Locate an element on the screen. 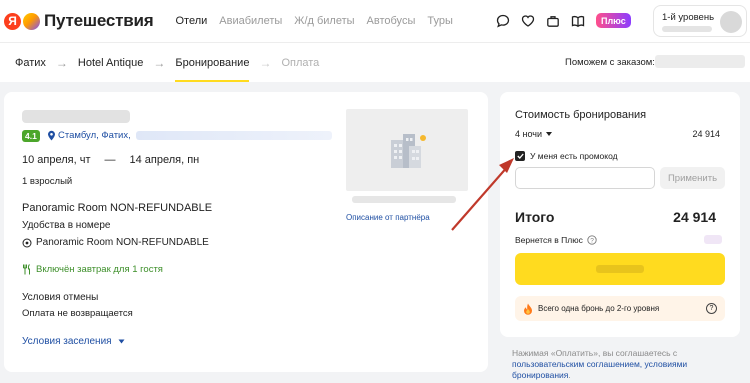 The image size is (750, 383). breakfast-info: Включён завтрак для 1 гостя is located at coordinates (92, 269).